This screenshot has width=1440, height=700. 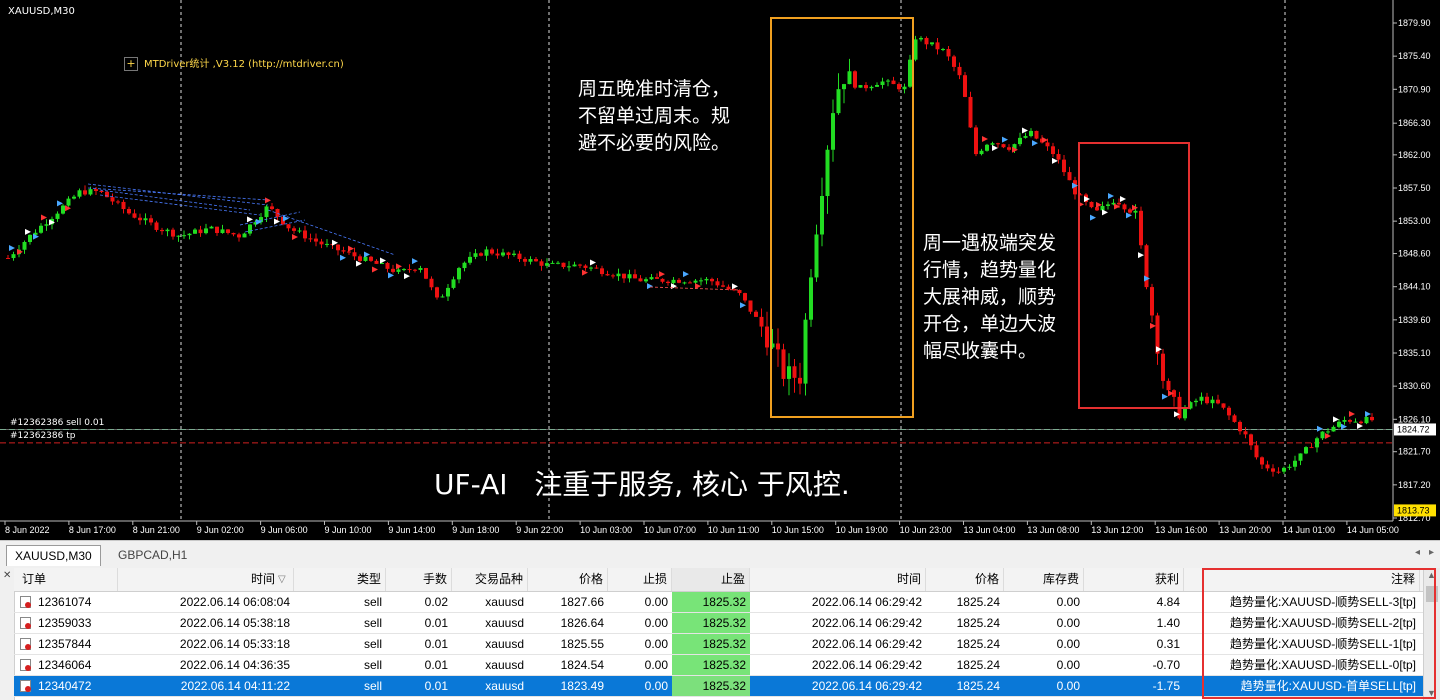 I want to click on close-icon: ✕, so click(x=7, y=575).